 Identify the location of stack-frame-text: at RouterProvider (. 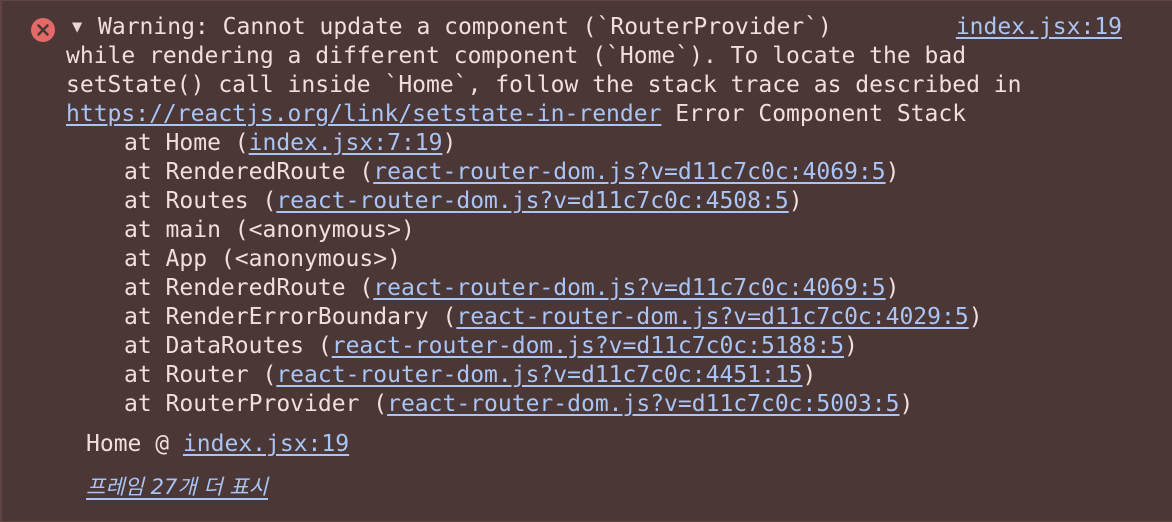
(256, 404).